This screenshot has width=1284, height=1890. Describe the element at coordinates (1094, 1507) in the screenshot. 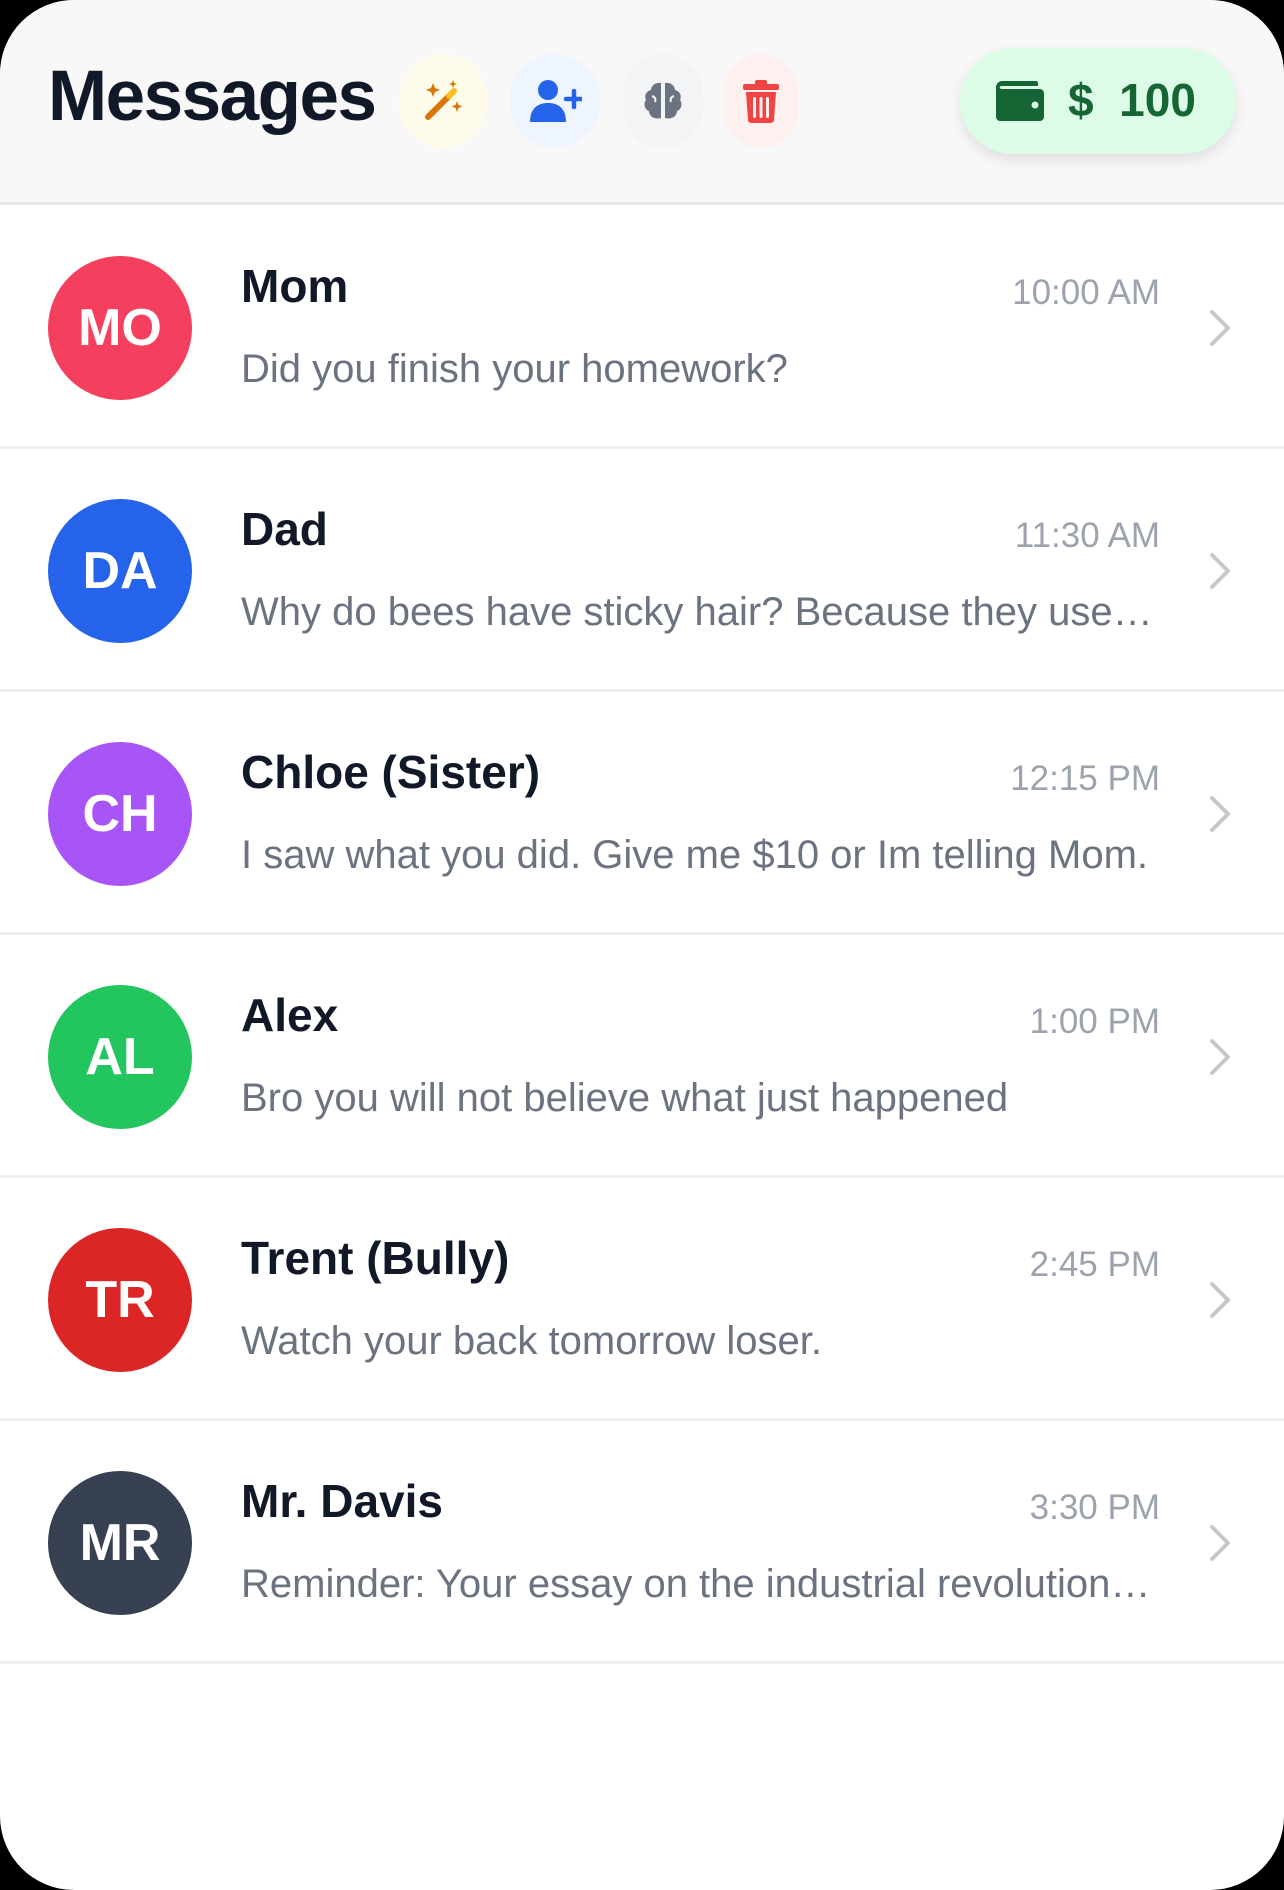

I see `message-time: 3:30 PM` at that location.